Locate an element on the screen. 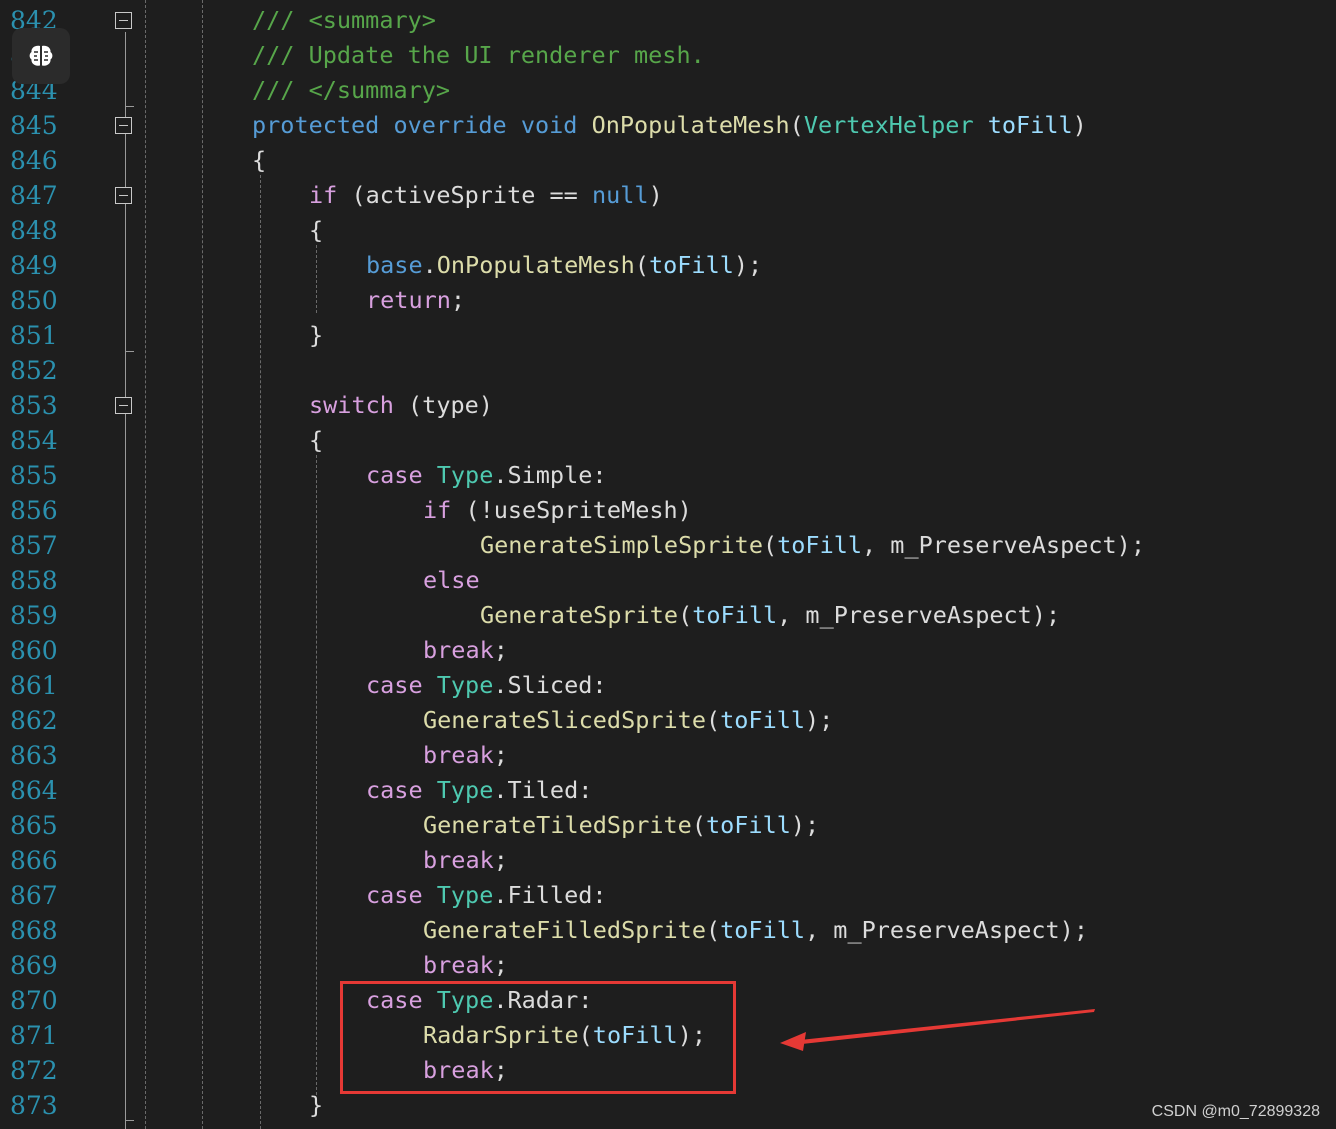  code-line-850: 850 return; is located at coordinates (668, 300).